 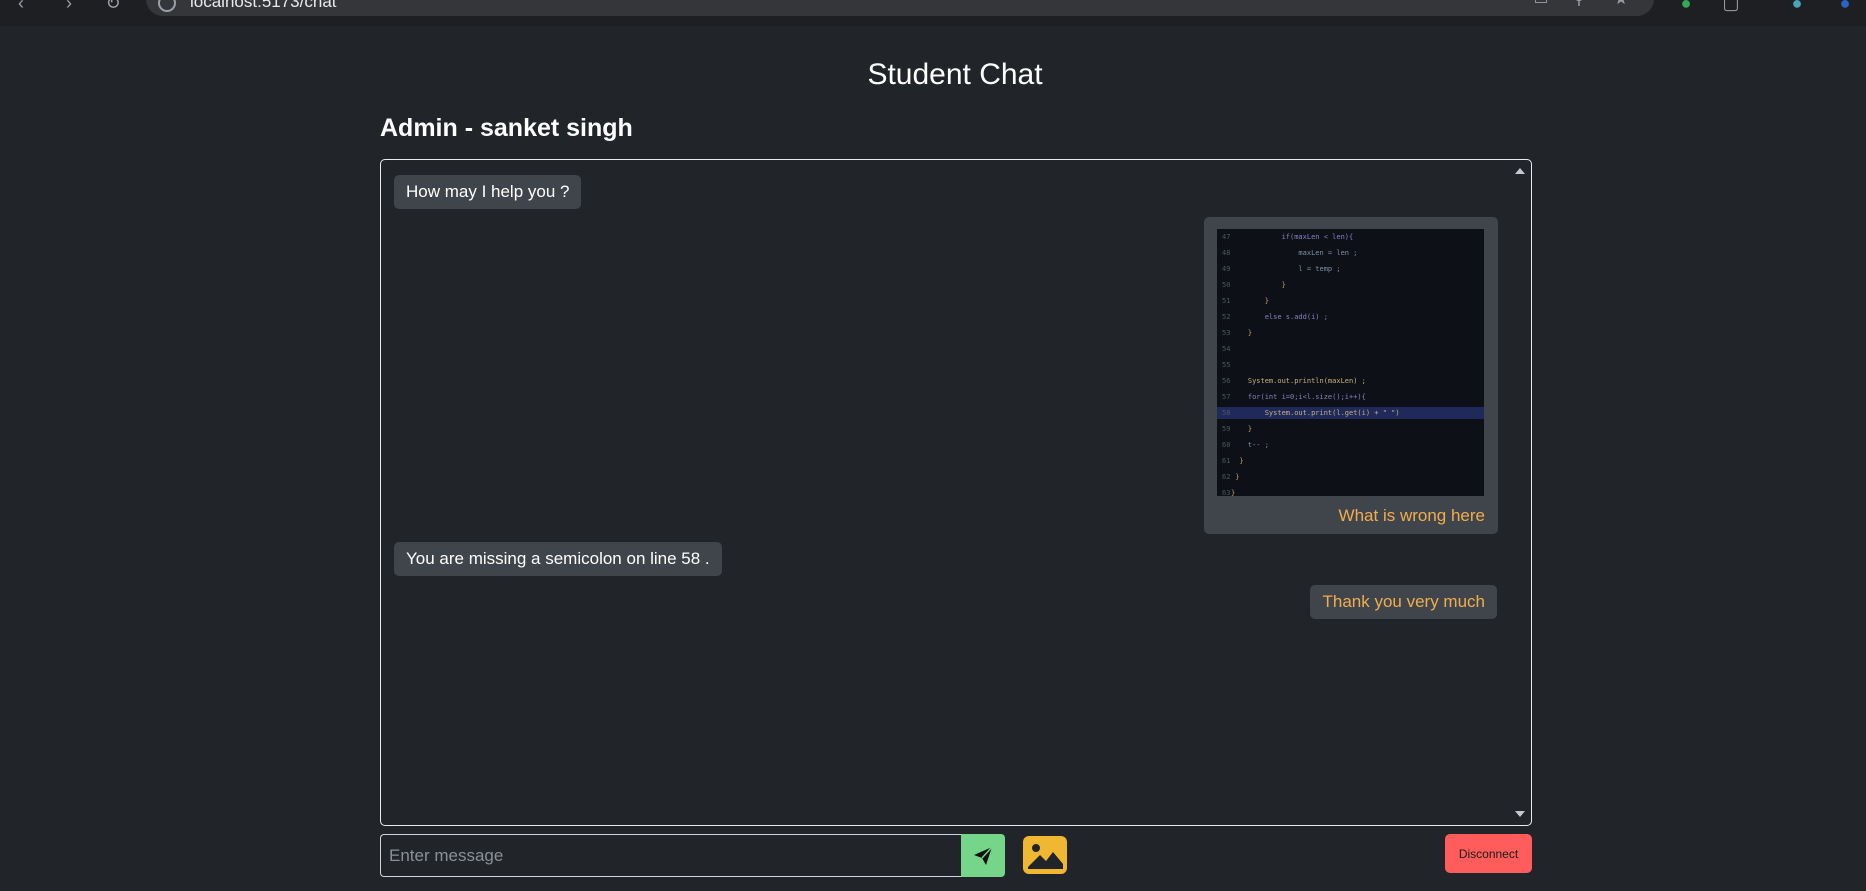 I want to click on code-line-number: 58, so click(x=1226, y=413).